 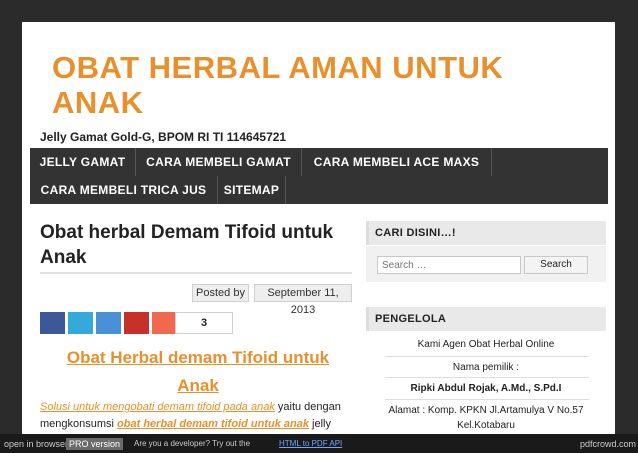 What do you see at coordinates (83, 162) in the screenshot?
I see `nav-item-jelly-gamat: JELLY GAMAT` at bounding box center [83, 162].